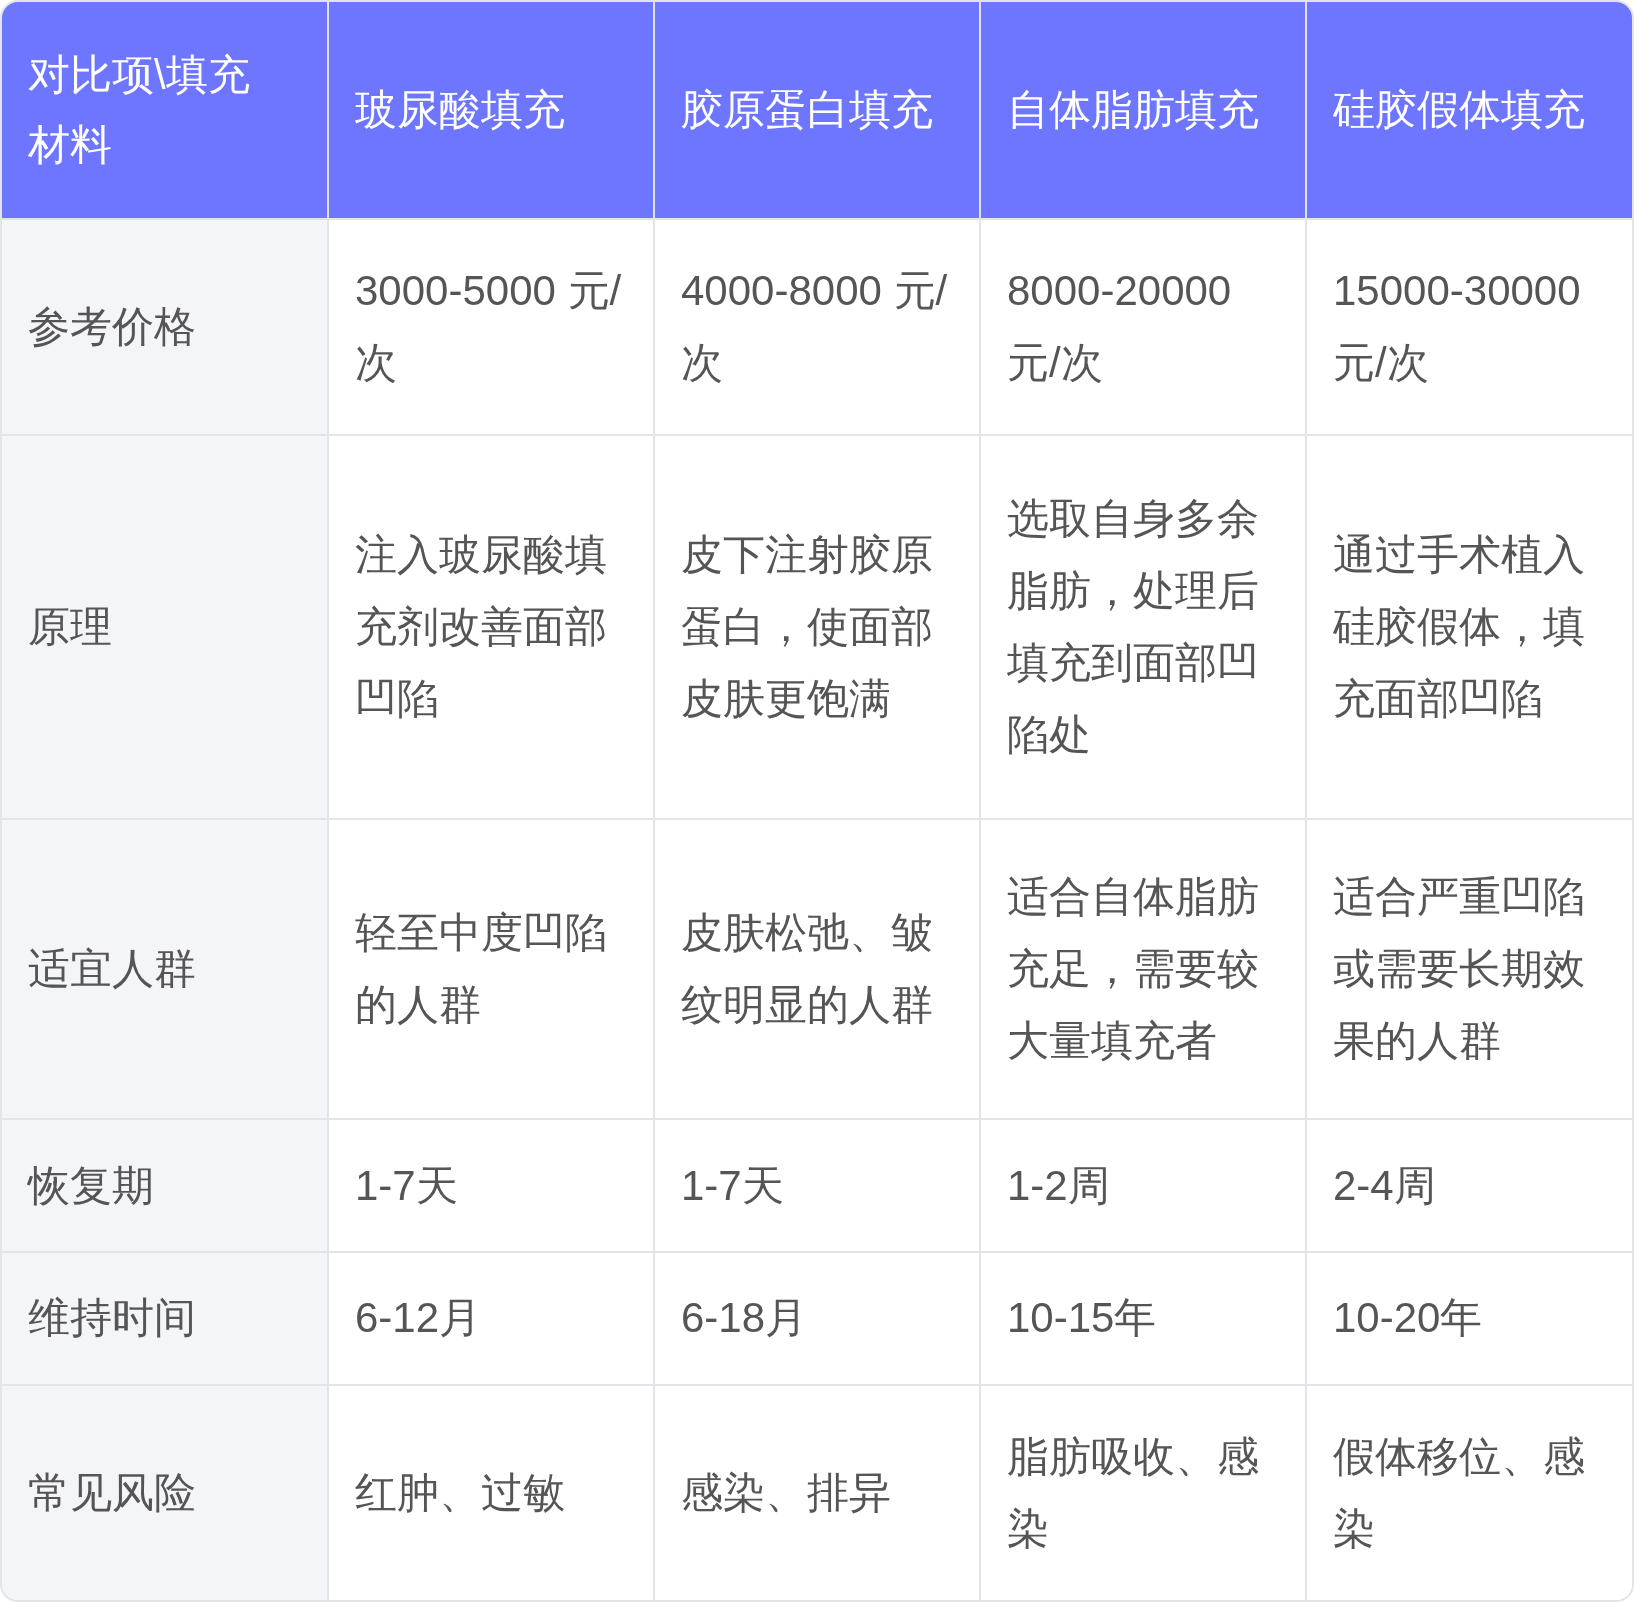 The width and height of the screenshot is (1634, 1602). I want to click on table-cell: 适合严重凹陷或需要长期效果的人群, so click(1469, 969).